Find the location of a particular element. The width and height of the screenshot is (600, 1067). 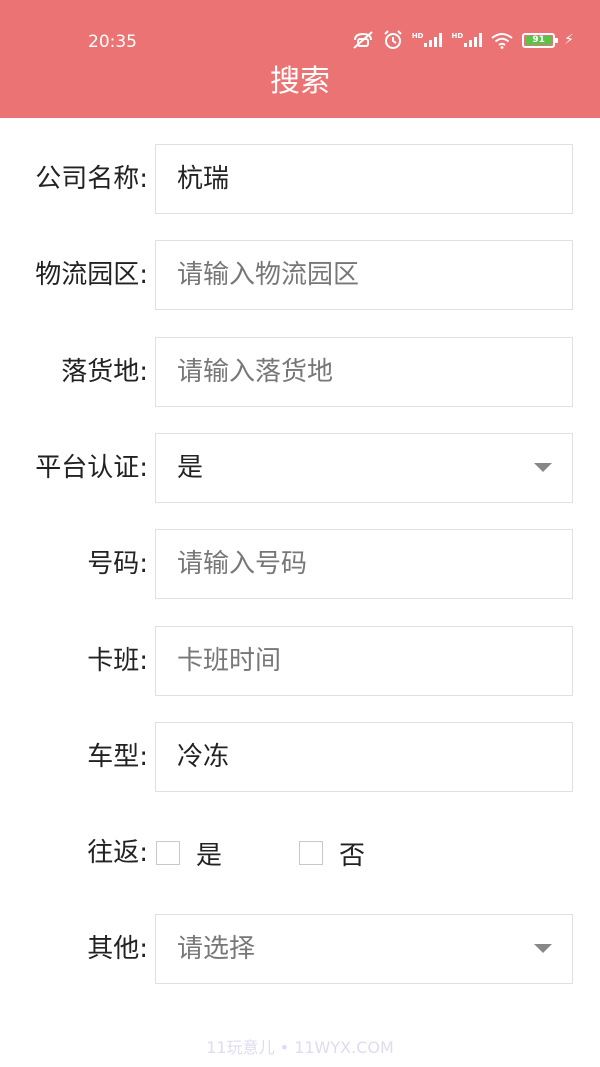

round-trip-no-checkbox is located at coordinates (311, 853).